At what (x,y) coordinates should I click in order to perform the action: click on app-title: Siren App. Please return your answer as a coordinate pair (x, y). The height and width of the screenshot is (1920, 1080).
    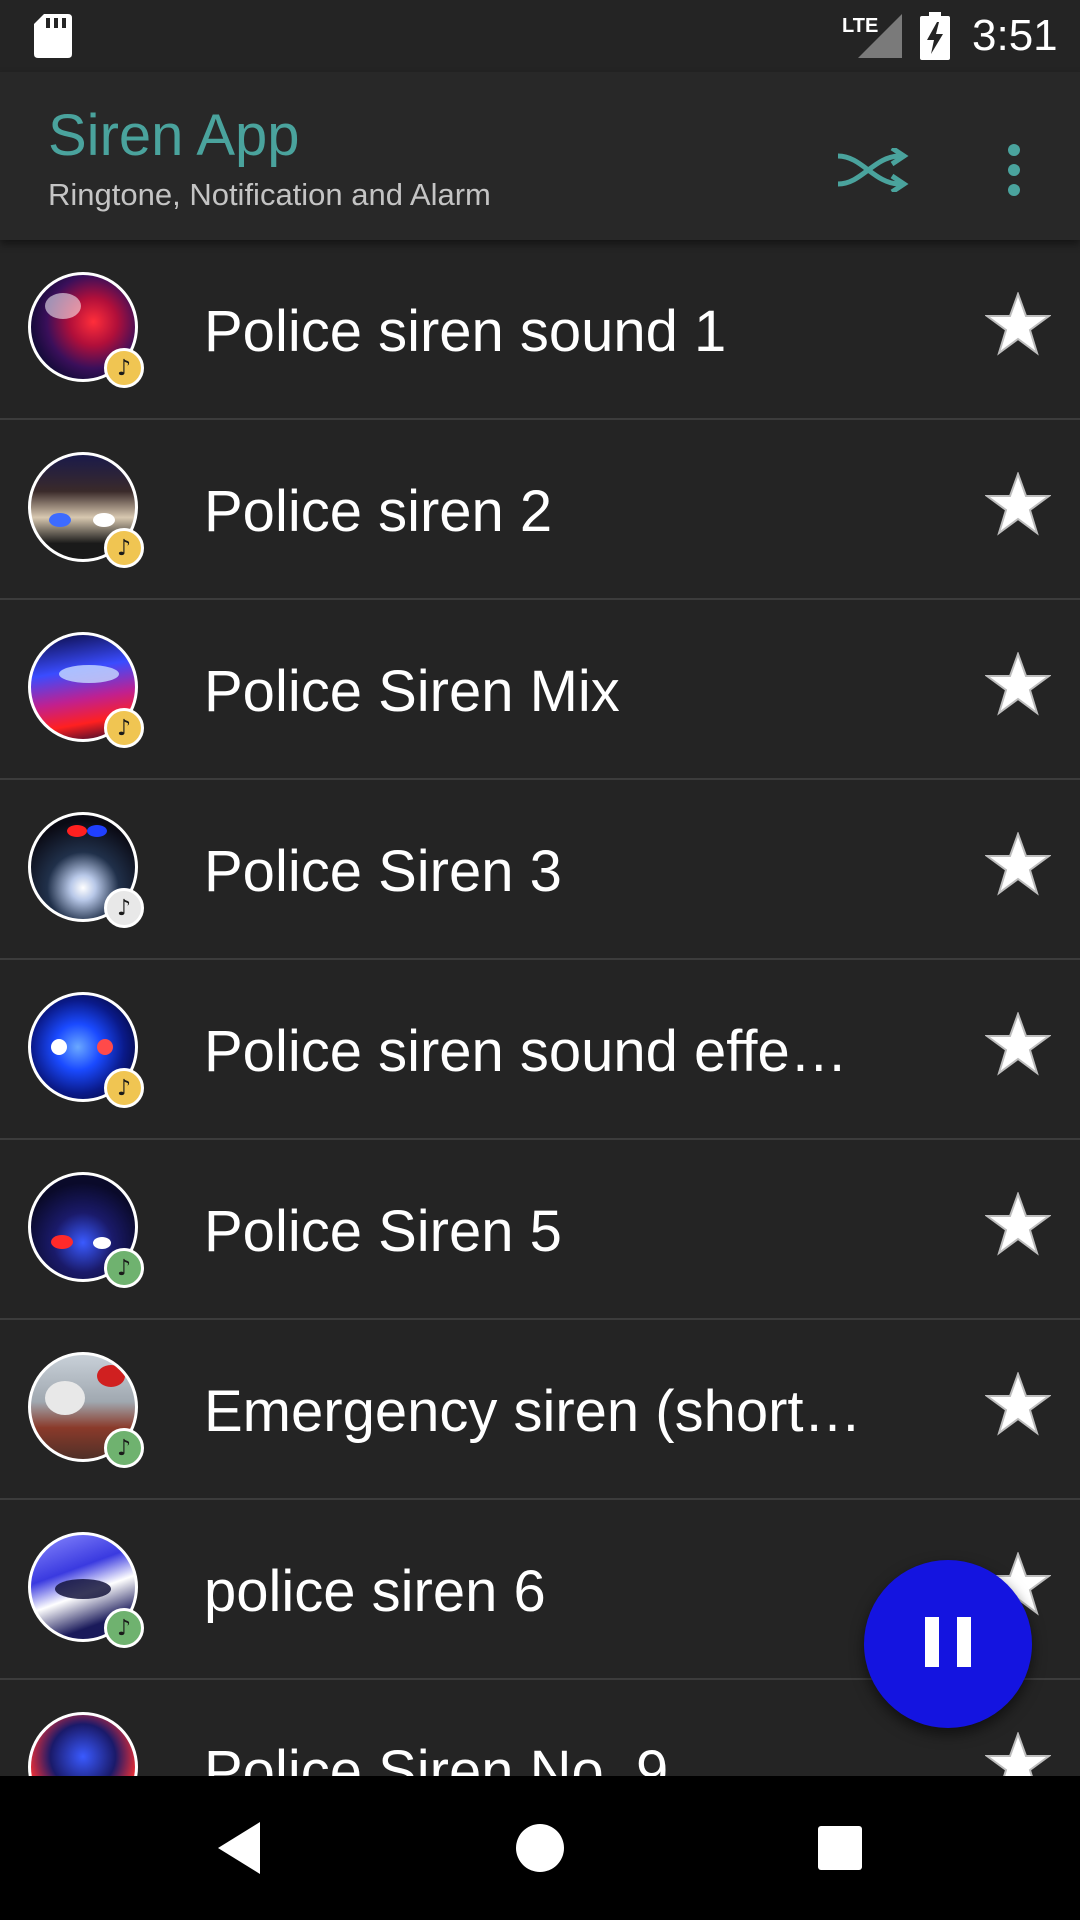
    Looking at the image, I should click on (174, 135).